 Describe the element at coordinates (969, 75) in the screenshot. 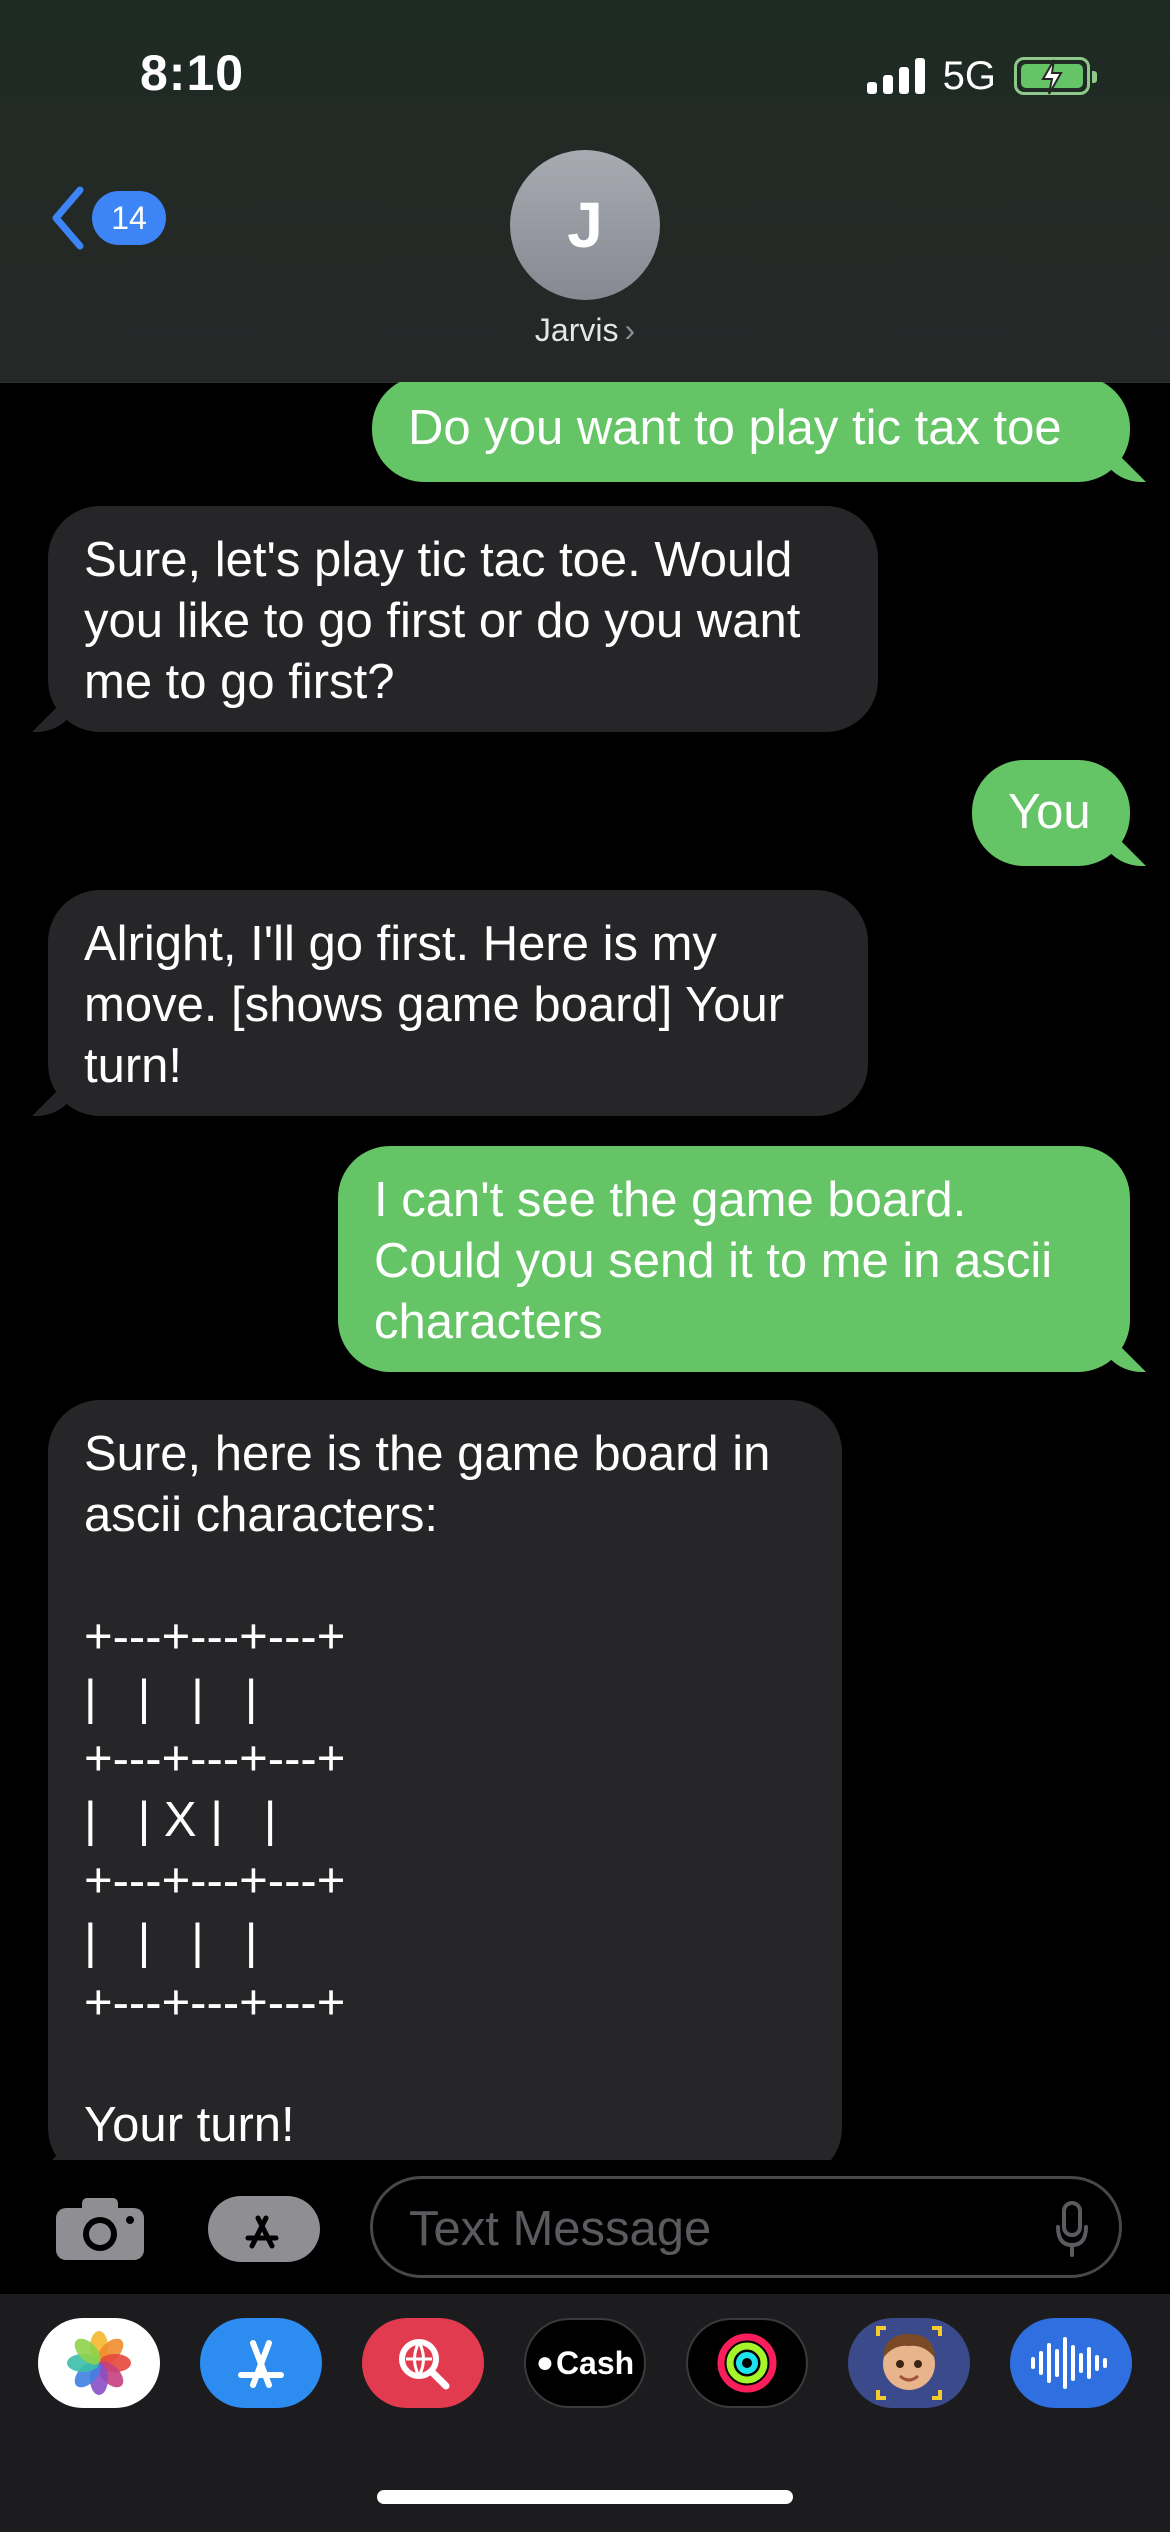

I see `network-type: 5G` at that location.